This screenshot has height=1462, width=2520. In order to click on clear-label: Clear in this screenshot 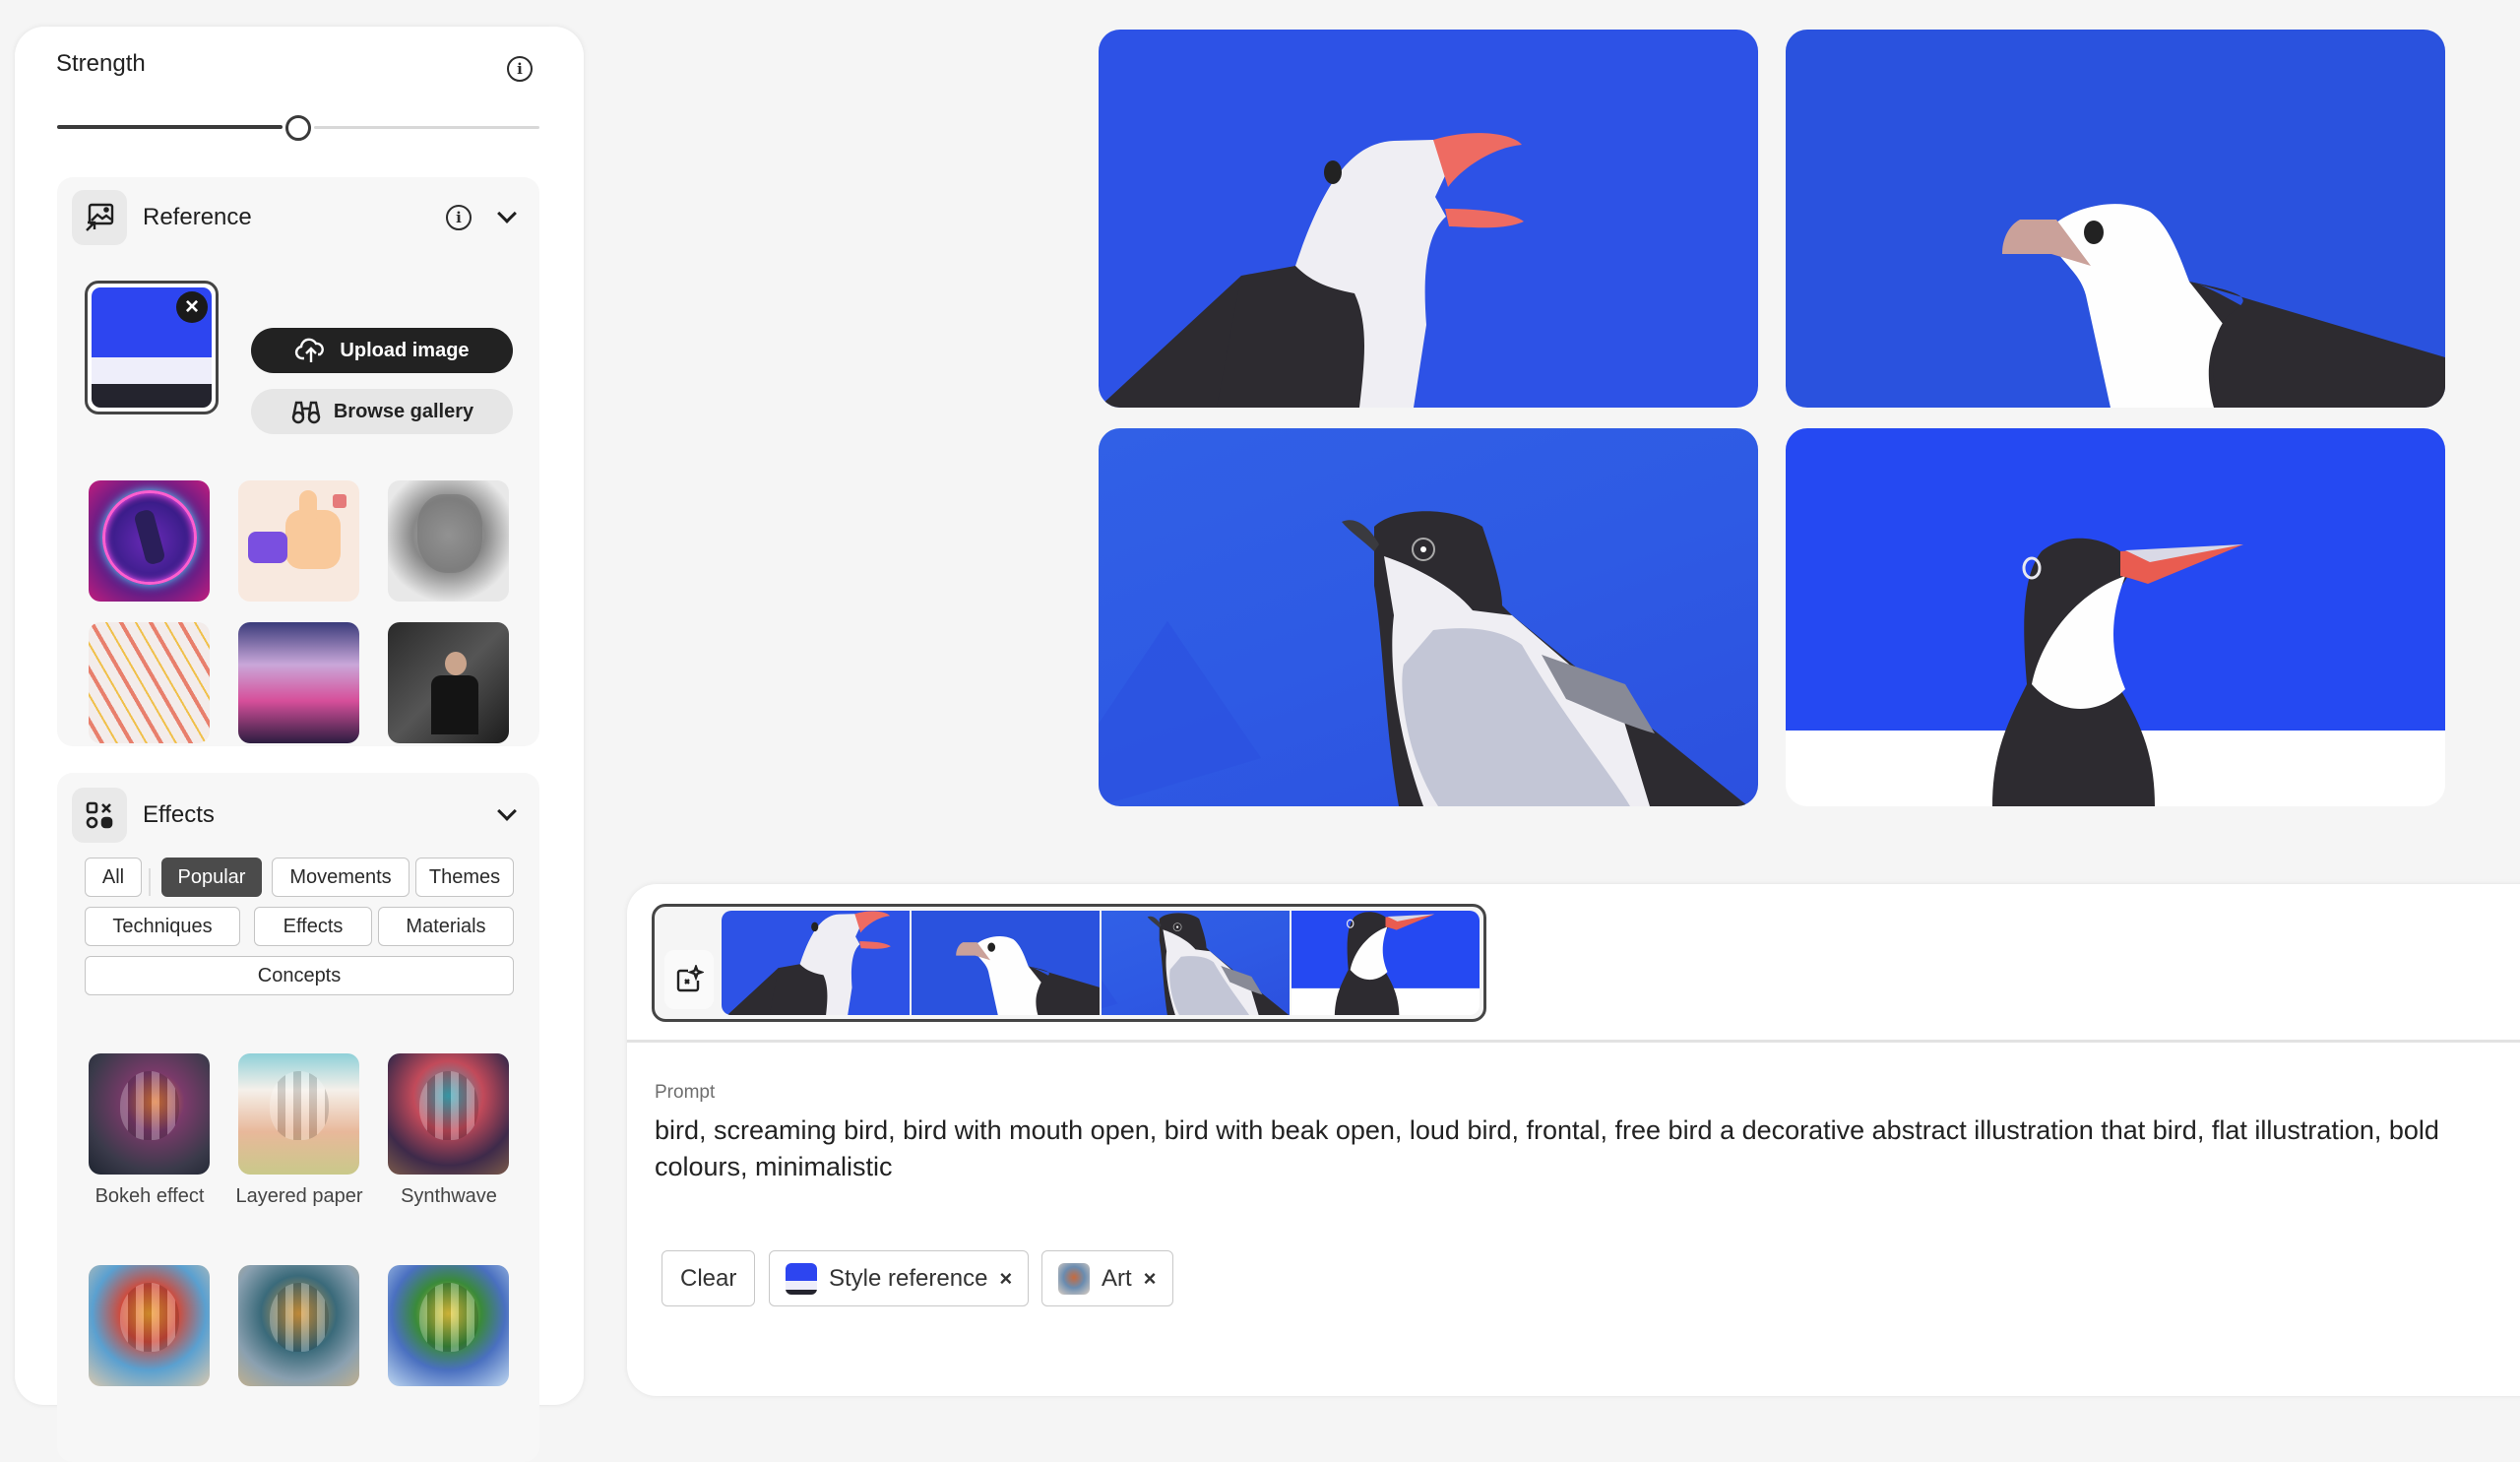, I will do `click(708, 1278)`.